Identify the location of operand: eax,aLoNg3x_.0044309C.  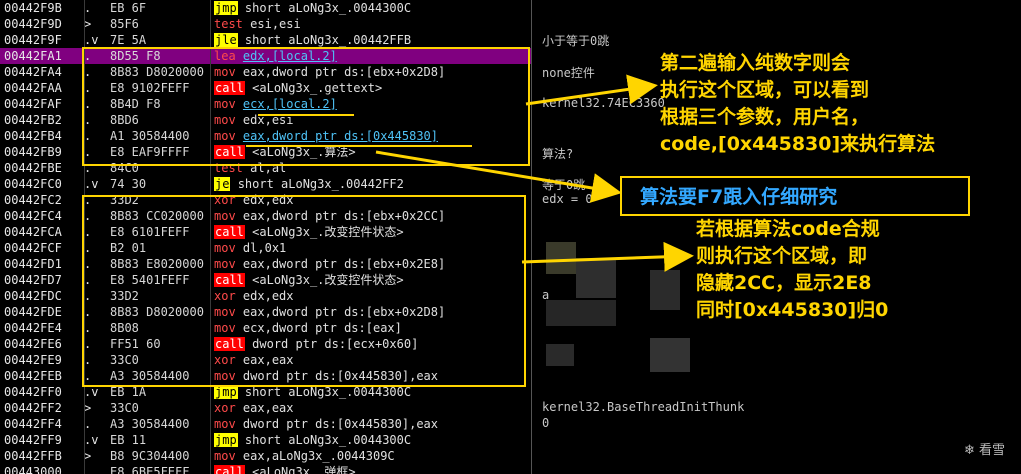
(318, 456).